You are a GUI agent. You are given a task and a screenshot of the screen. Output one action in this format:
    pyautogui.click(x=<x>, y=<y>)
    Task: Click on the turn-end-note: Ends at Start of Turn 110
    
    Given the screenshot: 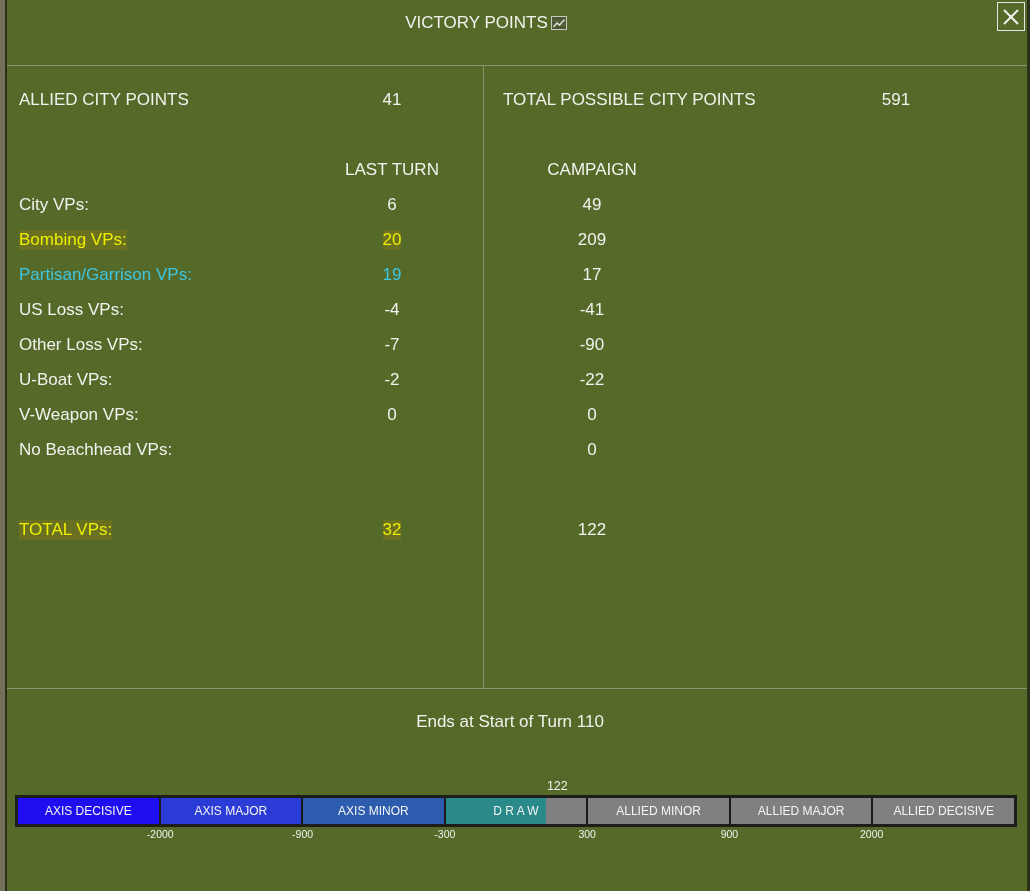 What is the action you would take?
    pyautogui.click(x=510, y=721)
    